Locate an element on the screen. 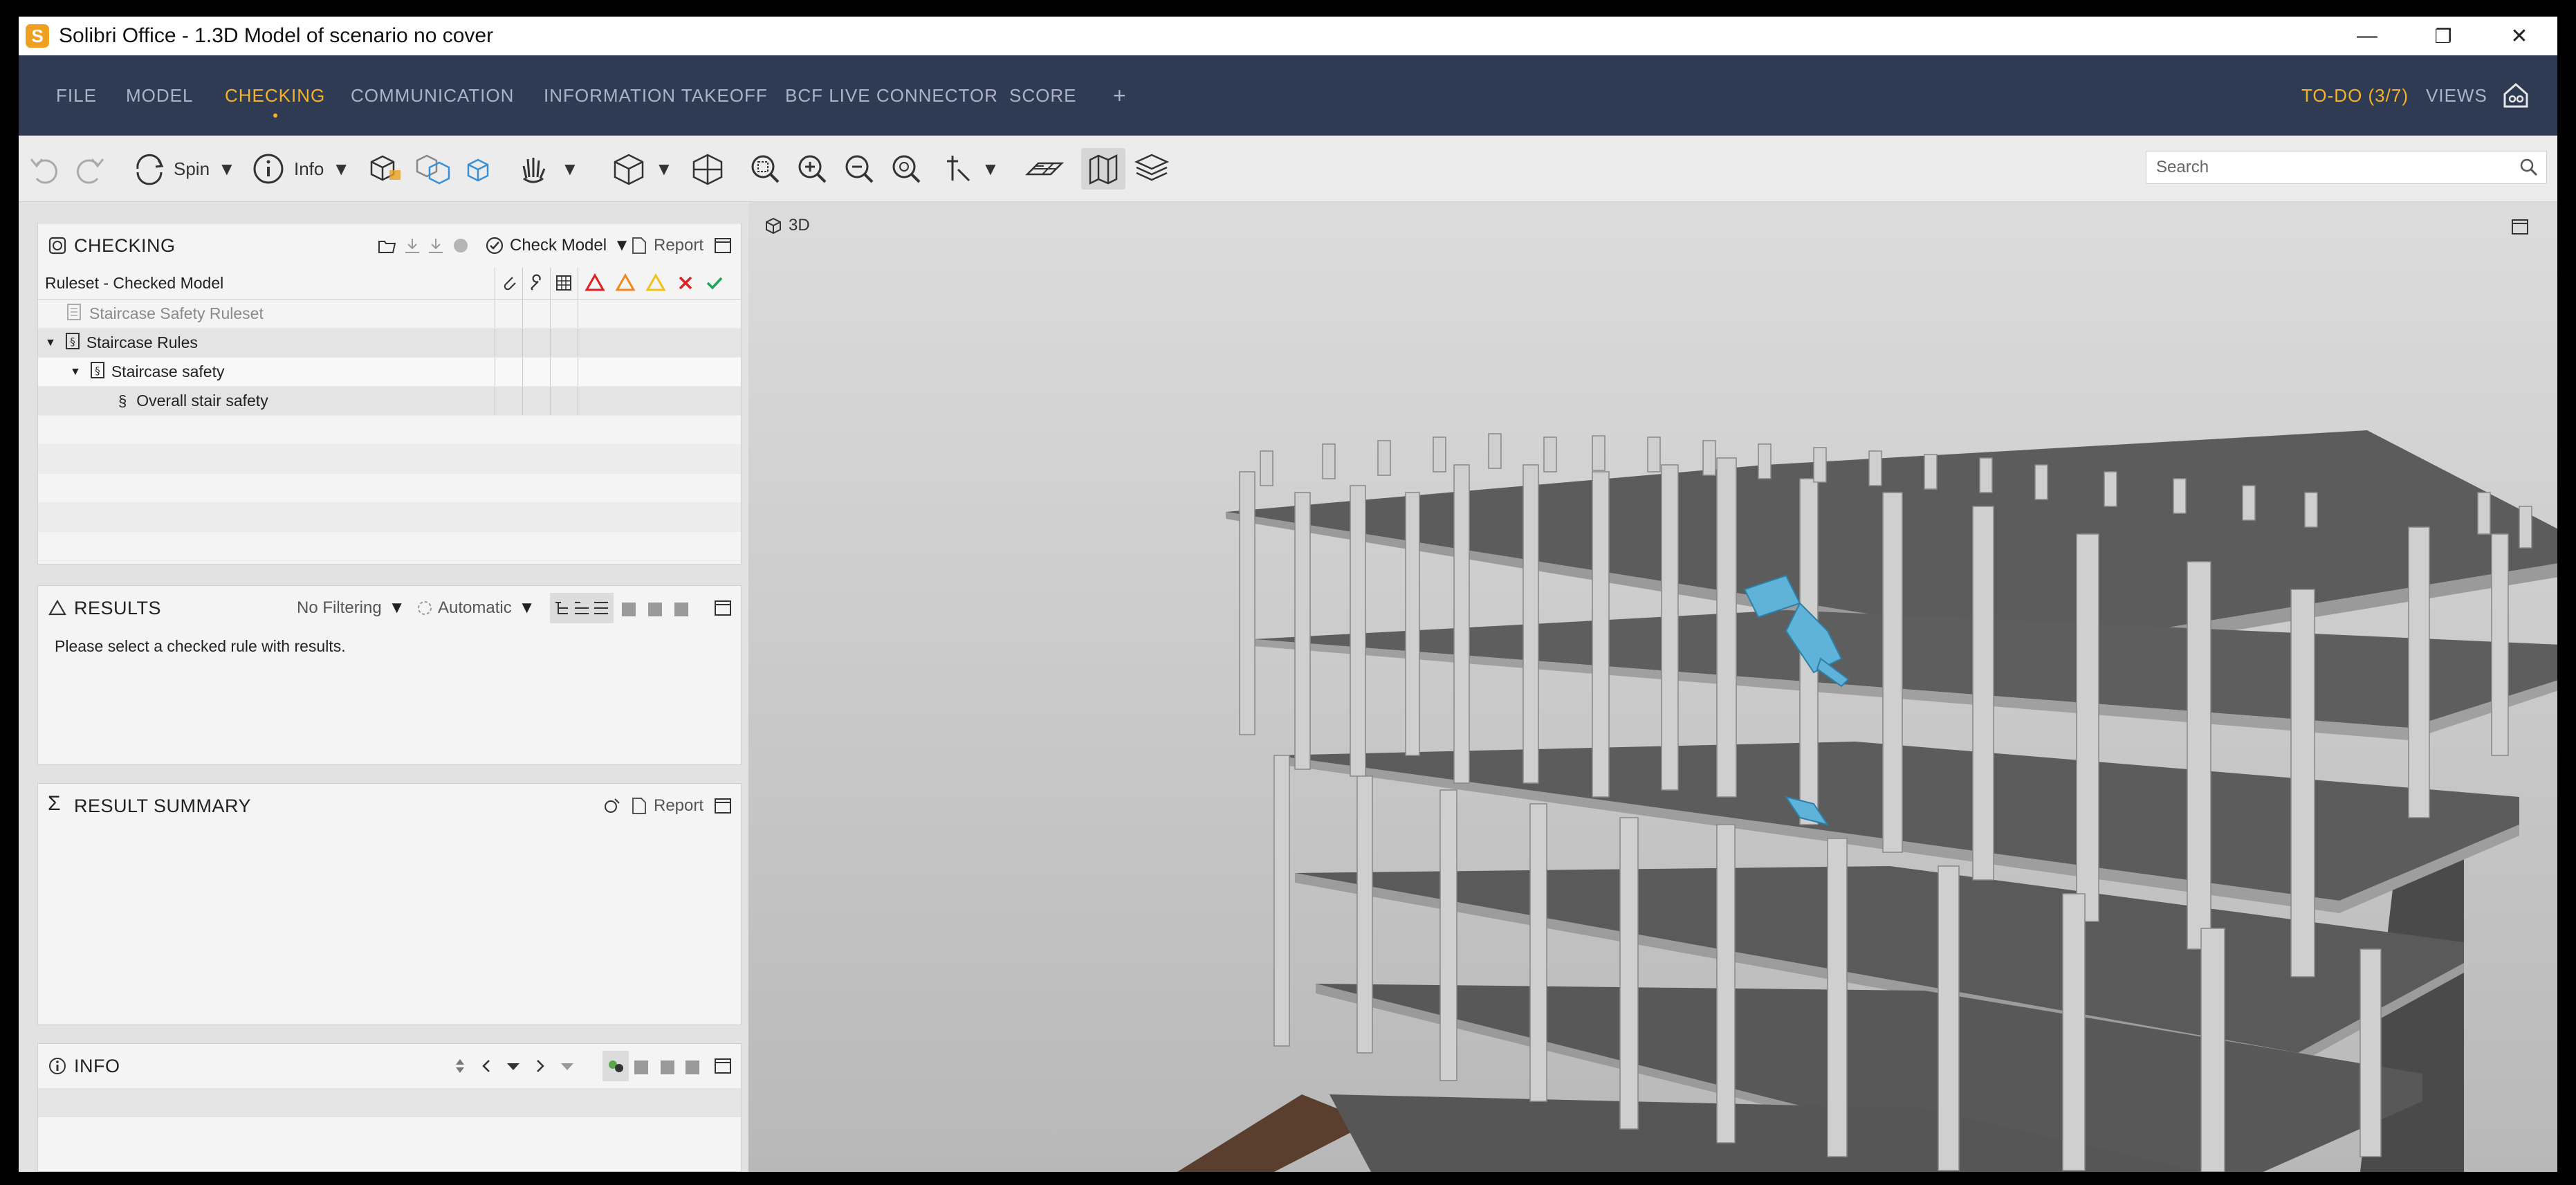 This screenshot has width=2576, height=1185. low-issue-icon is located at coordinates (655, 285).